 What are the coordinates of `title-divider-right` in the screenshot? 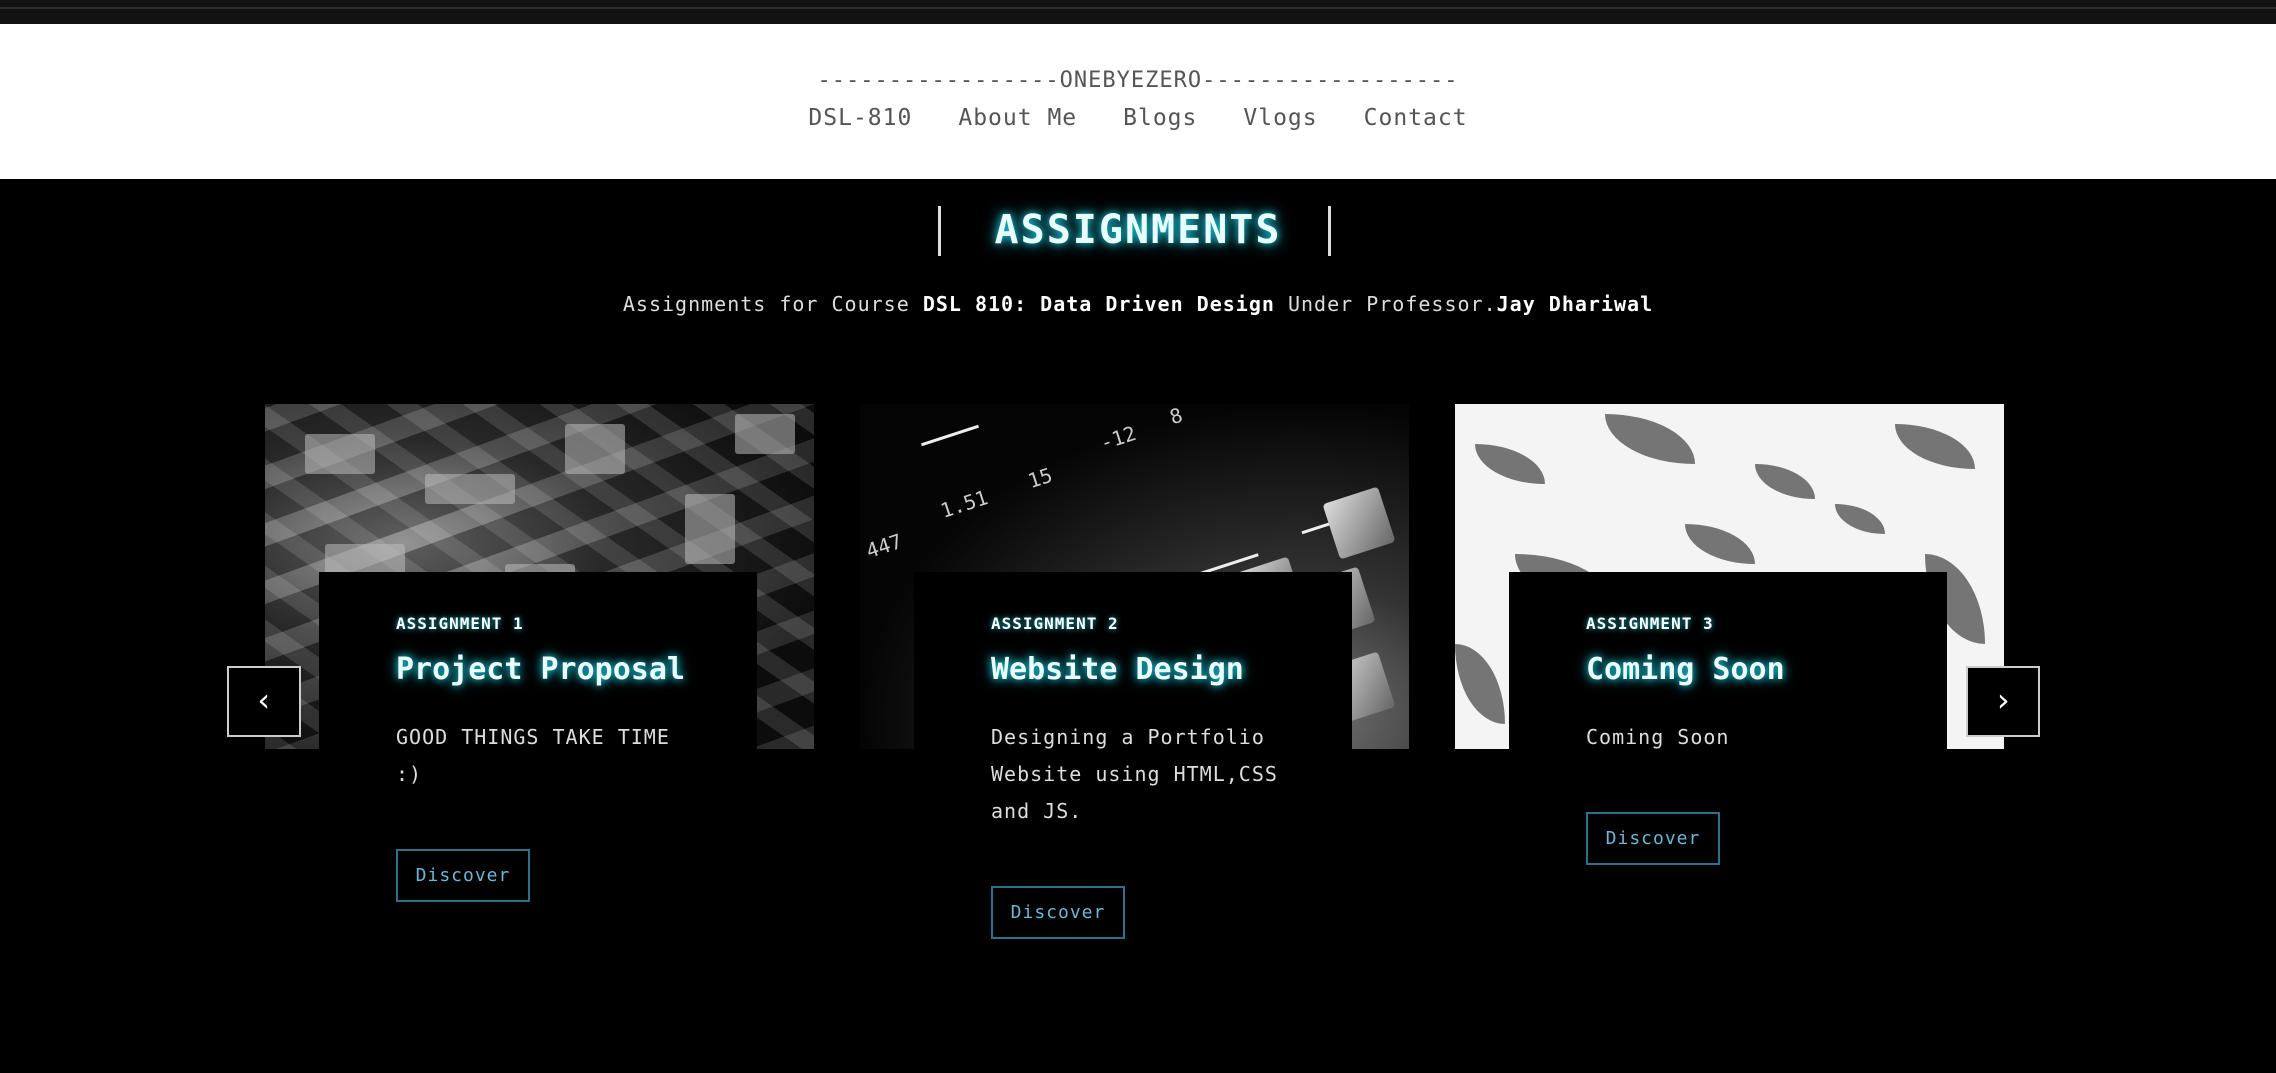 It's located at (1329, 231).